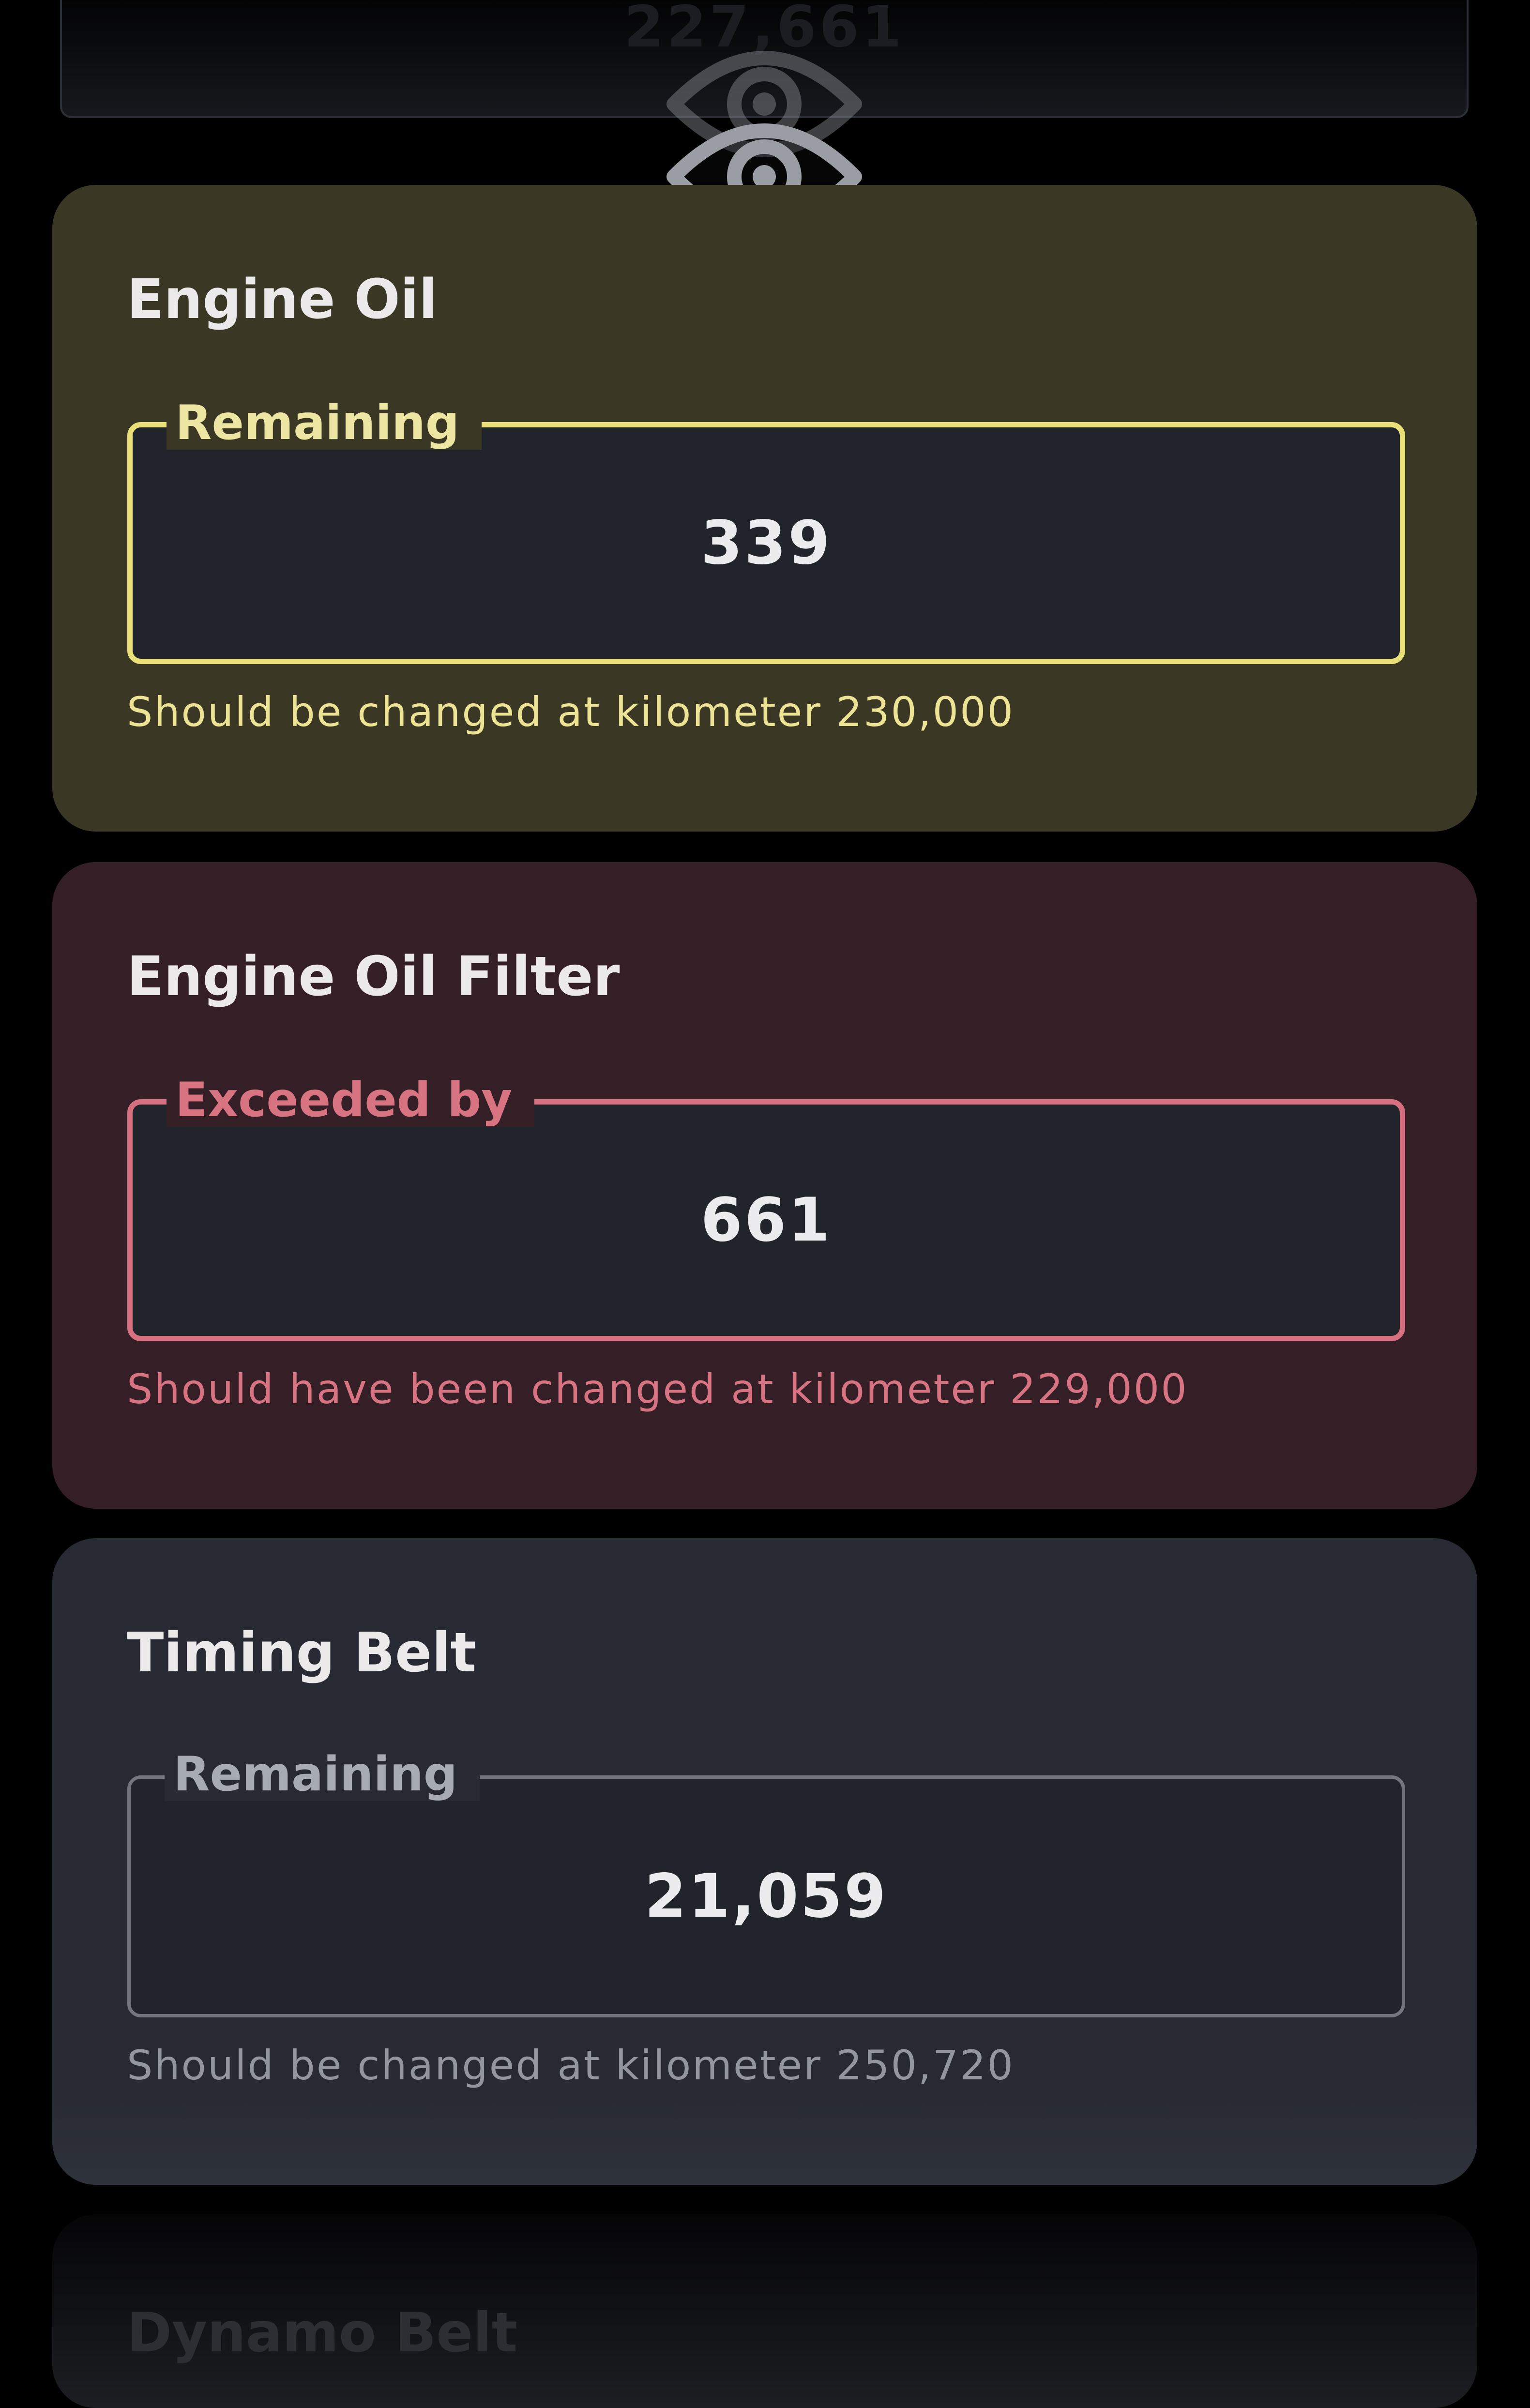  I want to click on helper-text: Should be changed at kilometer 250,720, so click(571, 2065).